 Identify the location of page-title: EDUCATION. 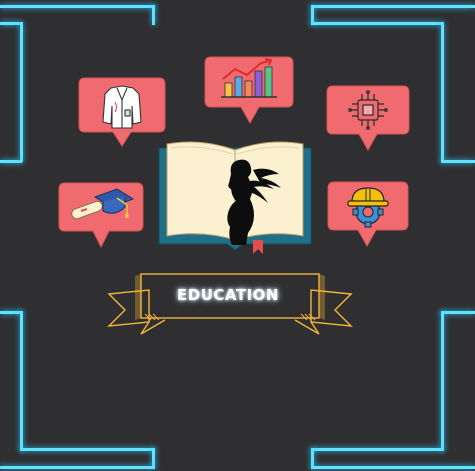
(228, 295).